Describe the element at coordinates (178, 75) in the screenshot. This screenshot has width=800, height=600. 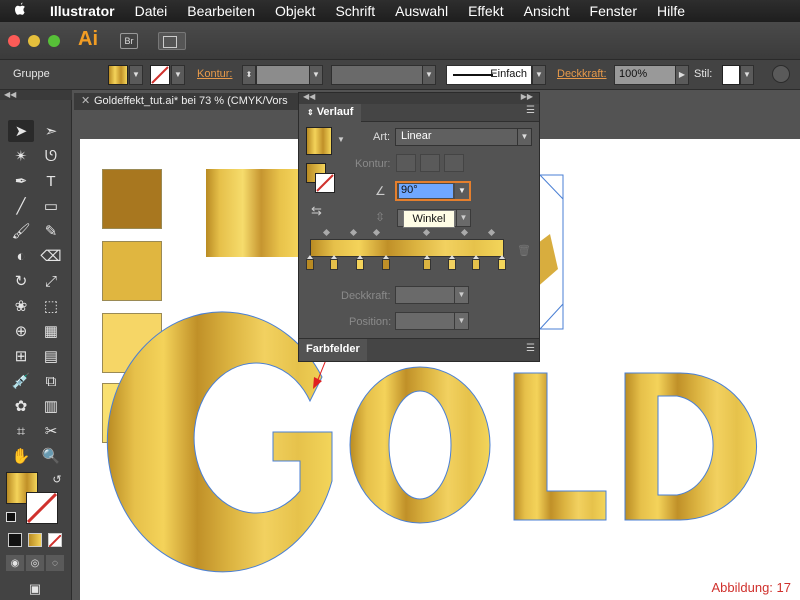
I see `stroke-dropdown: ▼` at that location.